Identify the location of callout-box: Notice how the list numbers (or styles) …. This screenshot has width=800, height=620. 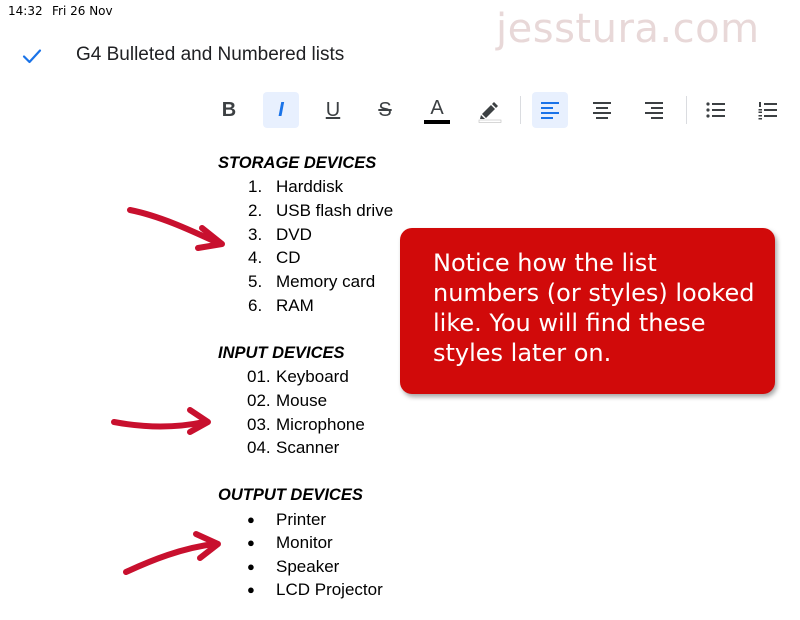
(587, 311).